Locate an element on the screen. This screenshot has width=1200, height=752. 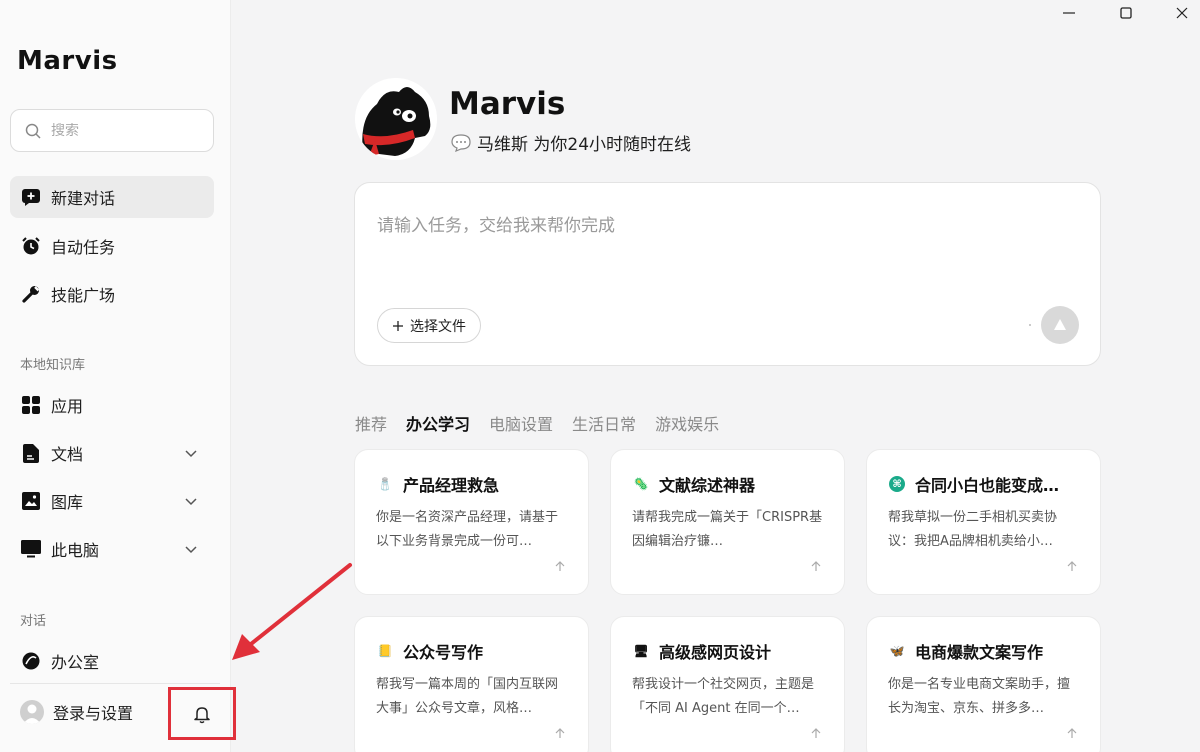
card-title: 🦠 文献综述神器 is located at coordinates (733, 484).